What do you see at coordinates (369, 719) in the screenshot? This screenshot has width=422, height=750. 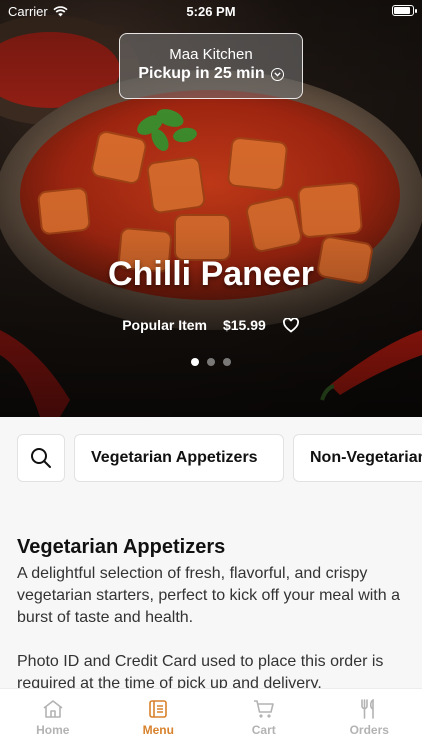 I see `tab-orders: Orders` at bounding box center [369, 719].